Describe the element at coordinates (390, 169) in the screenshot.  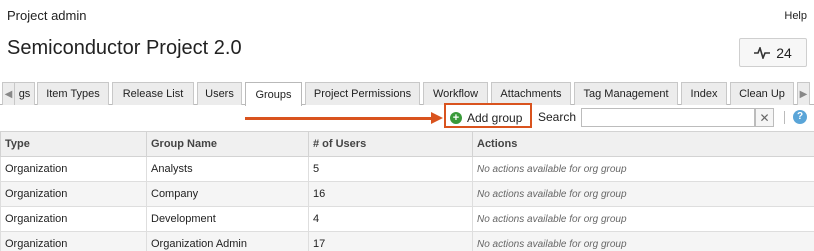
I see `cell-user-count: 5` at that location.